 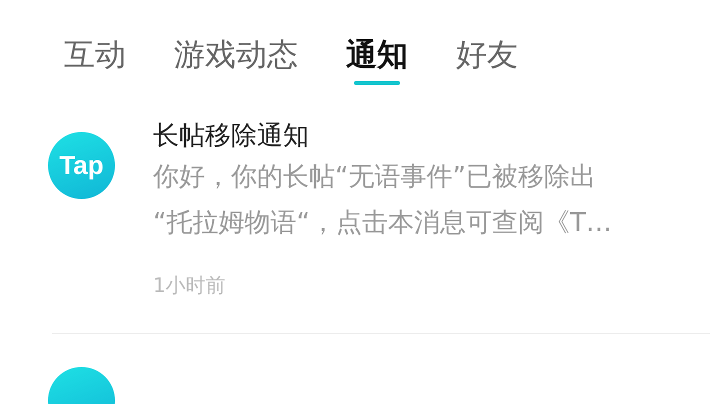 I want to click on app-logo: Tap, so click(x=81, y=165).